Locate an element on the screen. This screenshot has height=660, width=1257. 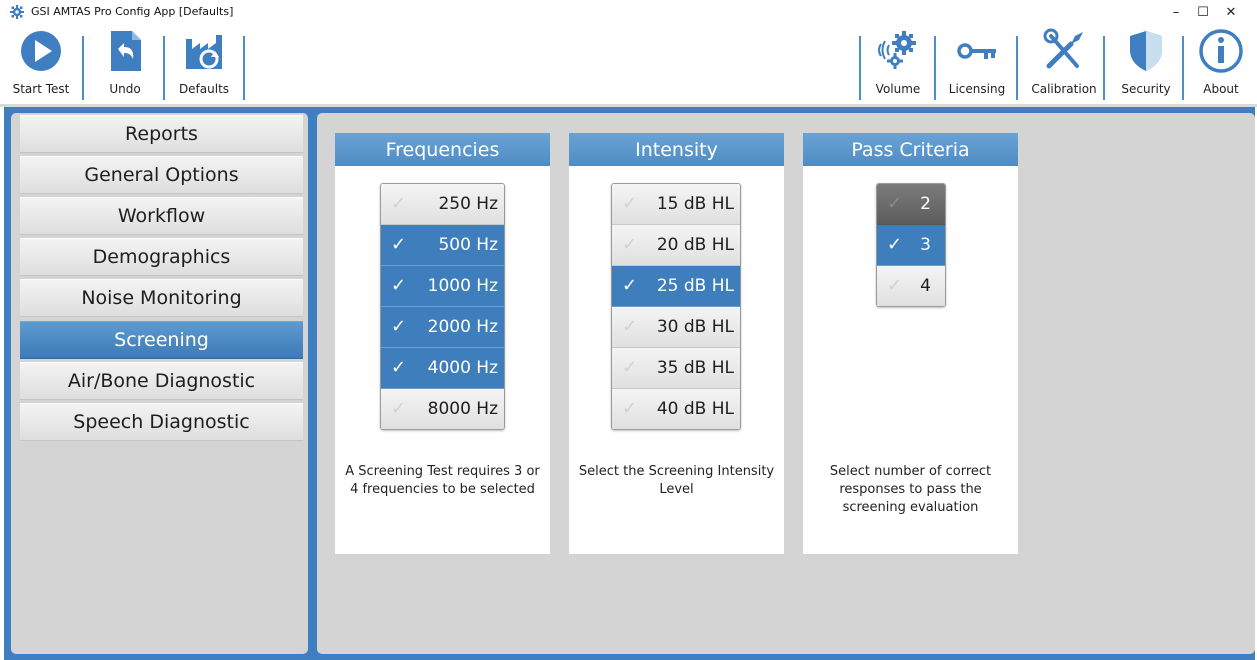
sidebar-item-general-options: General Options is located at coordinates (161, 175).